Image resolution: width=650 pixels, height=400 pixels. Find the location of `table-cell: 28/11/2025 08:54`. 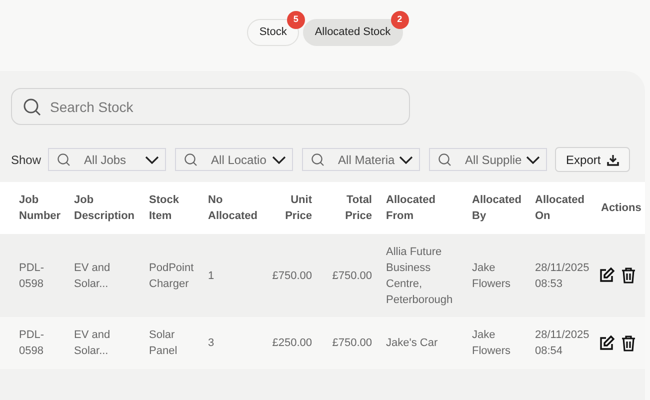

table-cell: 28/11/2025 08:54 is located at coordinates (561, 343).